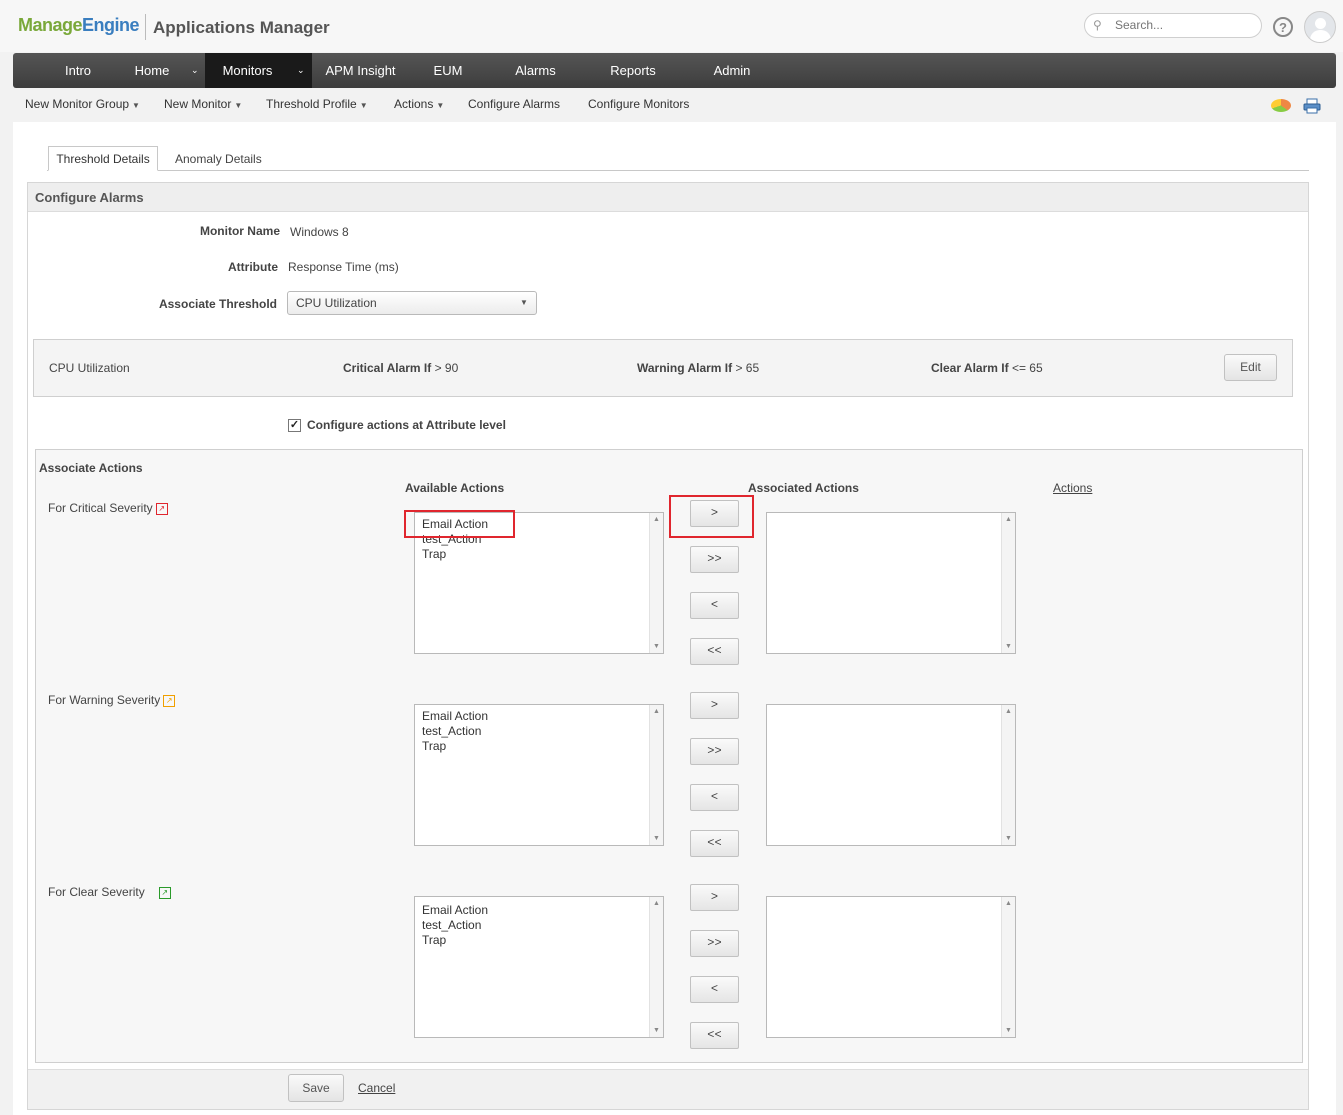 This screenshot has height=1115, width=1343. Describe the element at coordinates (1312, 106) in the screenshot. I see `print-icon` at that location.